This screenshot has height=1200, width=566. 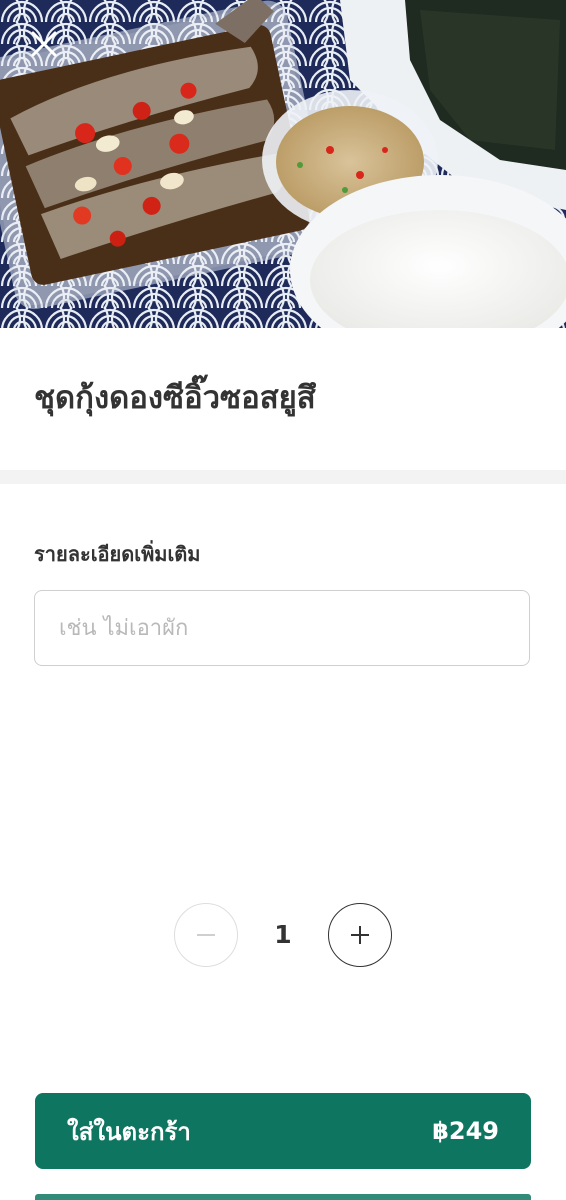 I want to click on close-button, so click(x=44, y=44).